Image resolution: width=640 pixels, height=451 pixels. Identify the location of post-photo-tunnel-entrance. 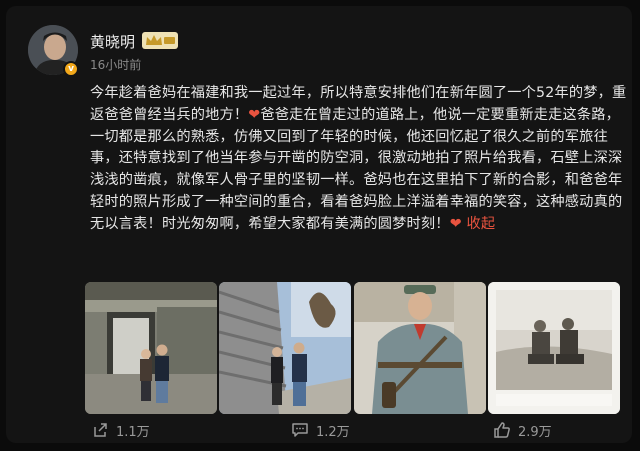
(151, 348).